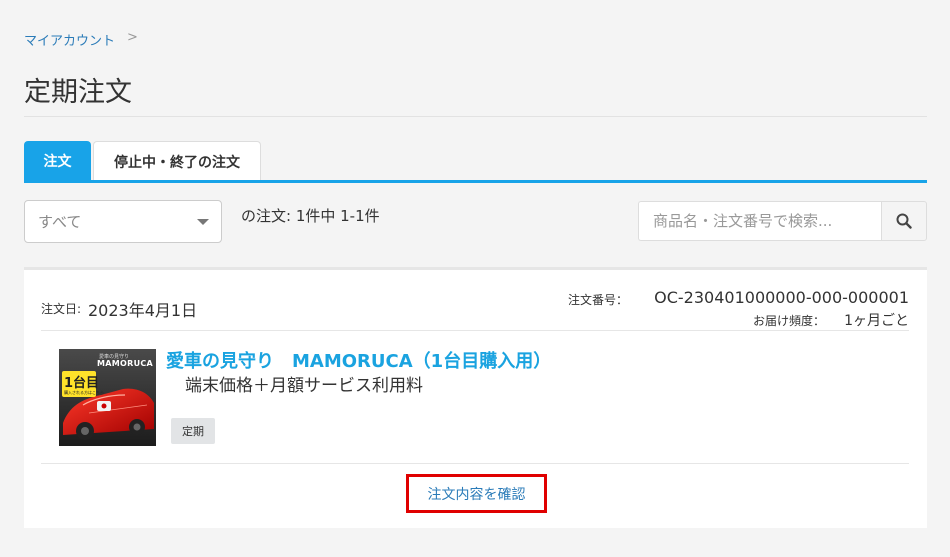  I want to click on breadcrumb-my-account-link: マイアカウント, so click(69, 39).